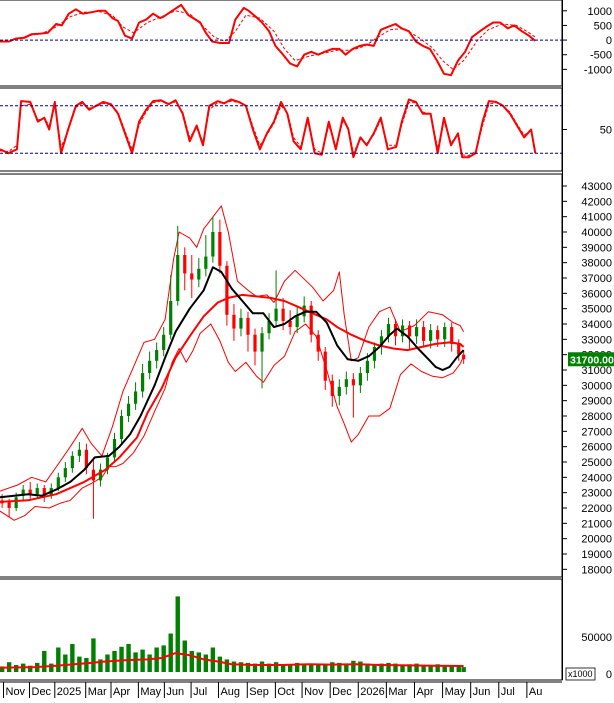 Image resolution: width=614 pixels, height=703 pixels. What do you see at coordinates (342, 692) in the screenshot?
I see `x-tick-label: Dec` at bounding box center [342, 692].